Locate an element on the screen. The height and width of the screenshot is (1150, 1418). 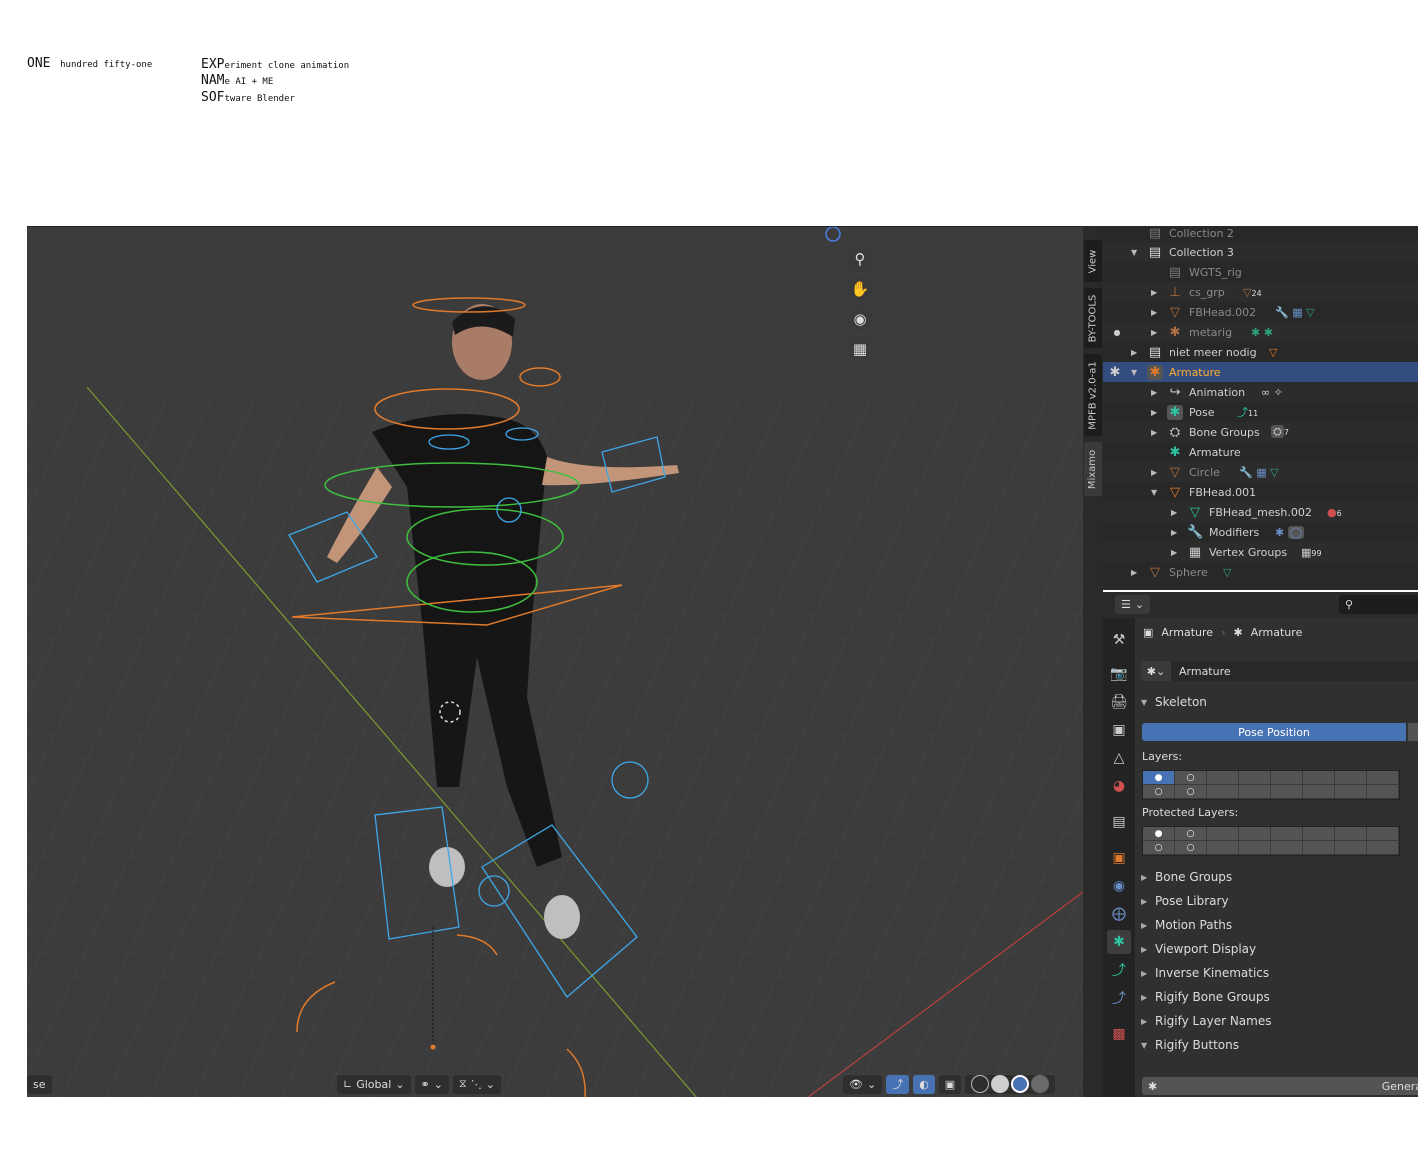
solid-shading-icon is located at coordinates (1000, 1084).